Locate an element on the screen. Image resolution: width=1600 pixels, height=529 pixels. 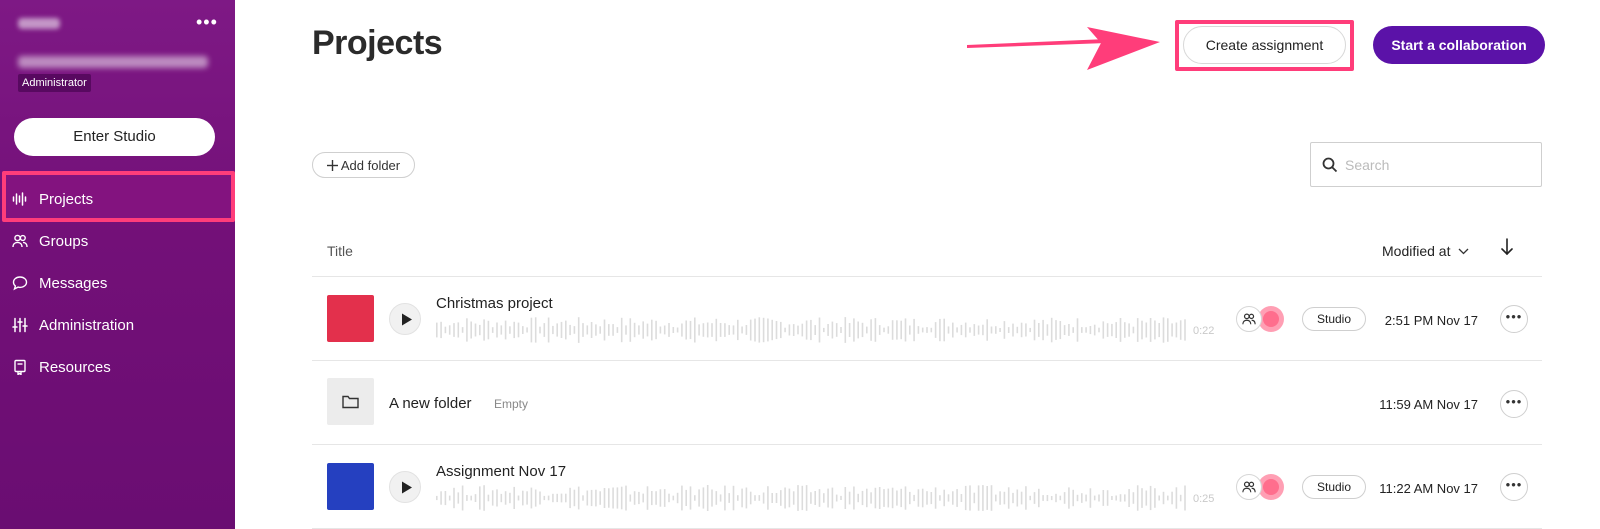
sidebar-item-projects: Projects is located at coordinates (117, 199).